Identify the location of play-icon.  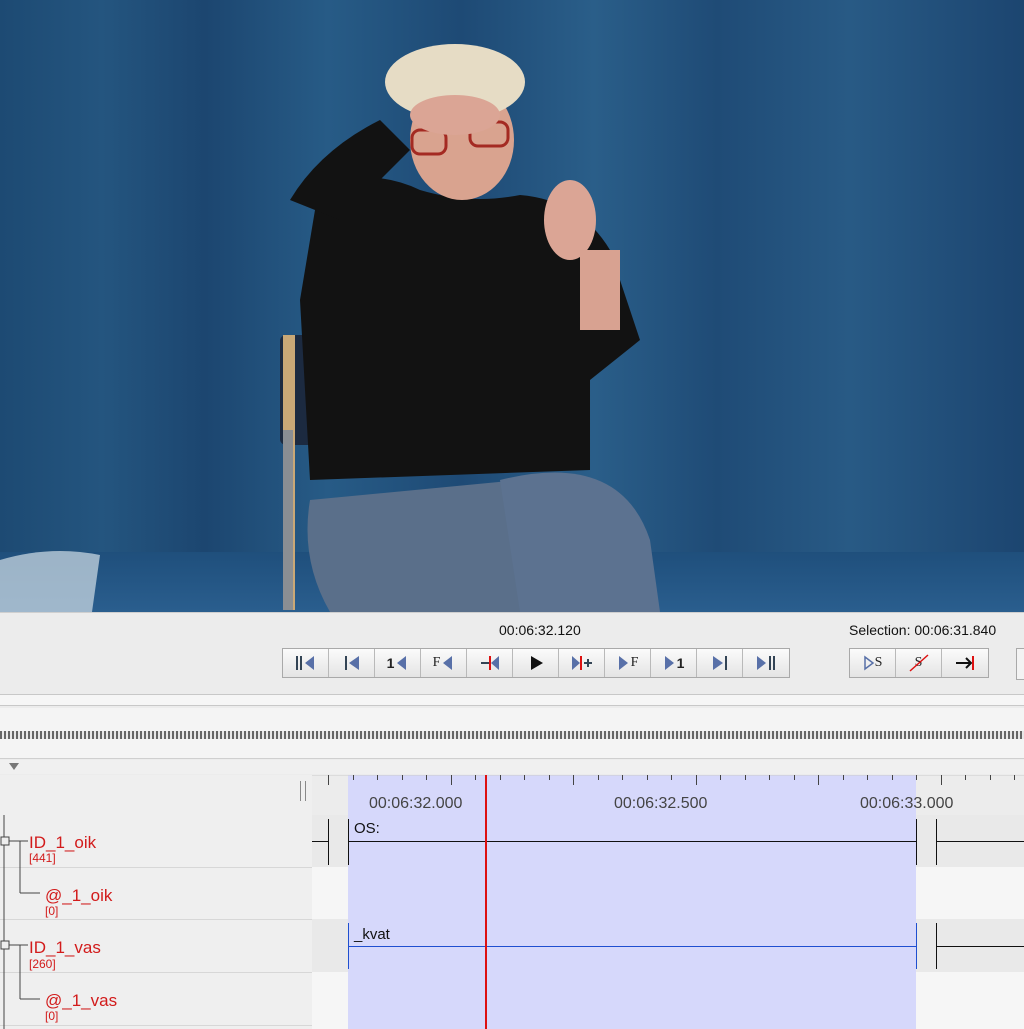
(536, 663).